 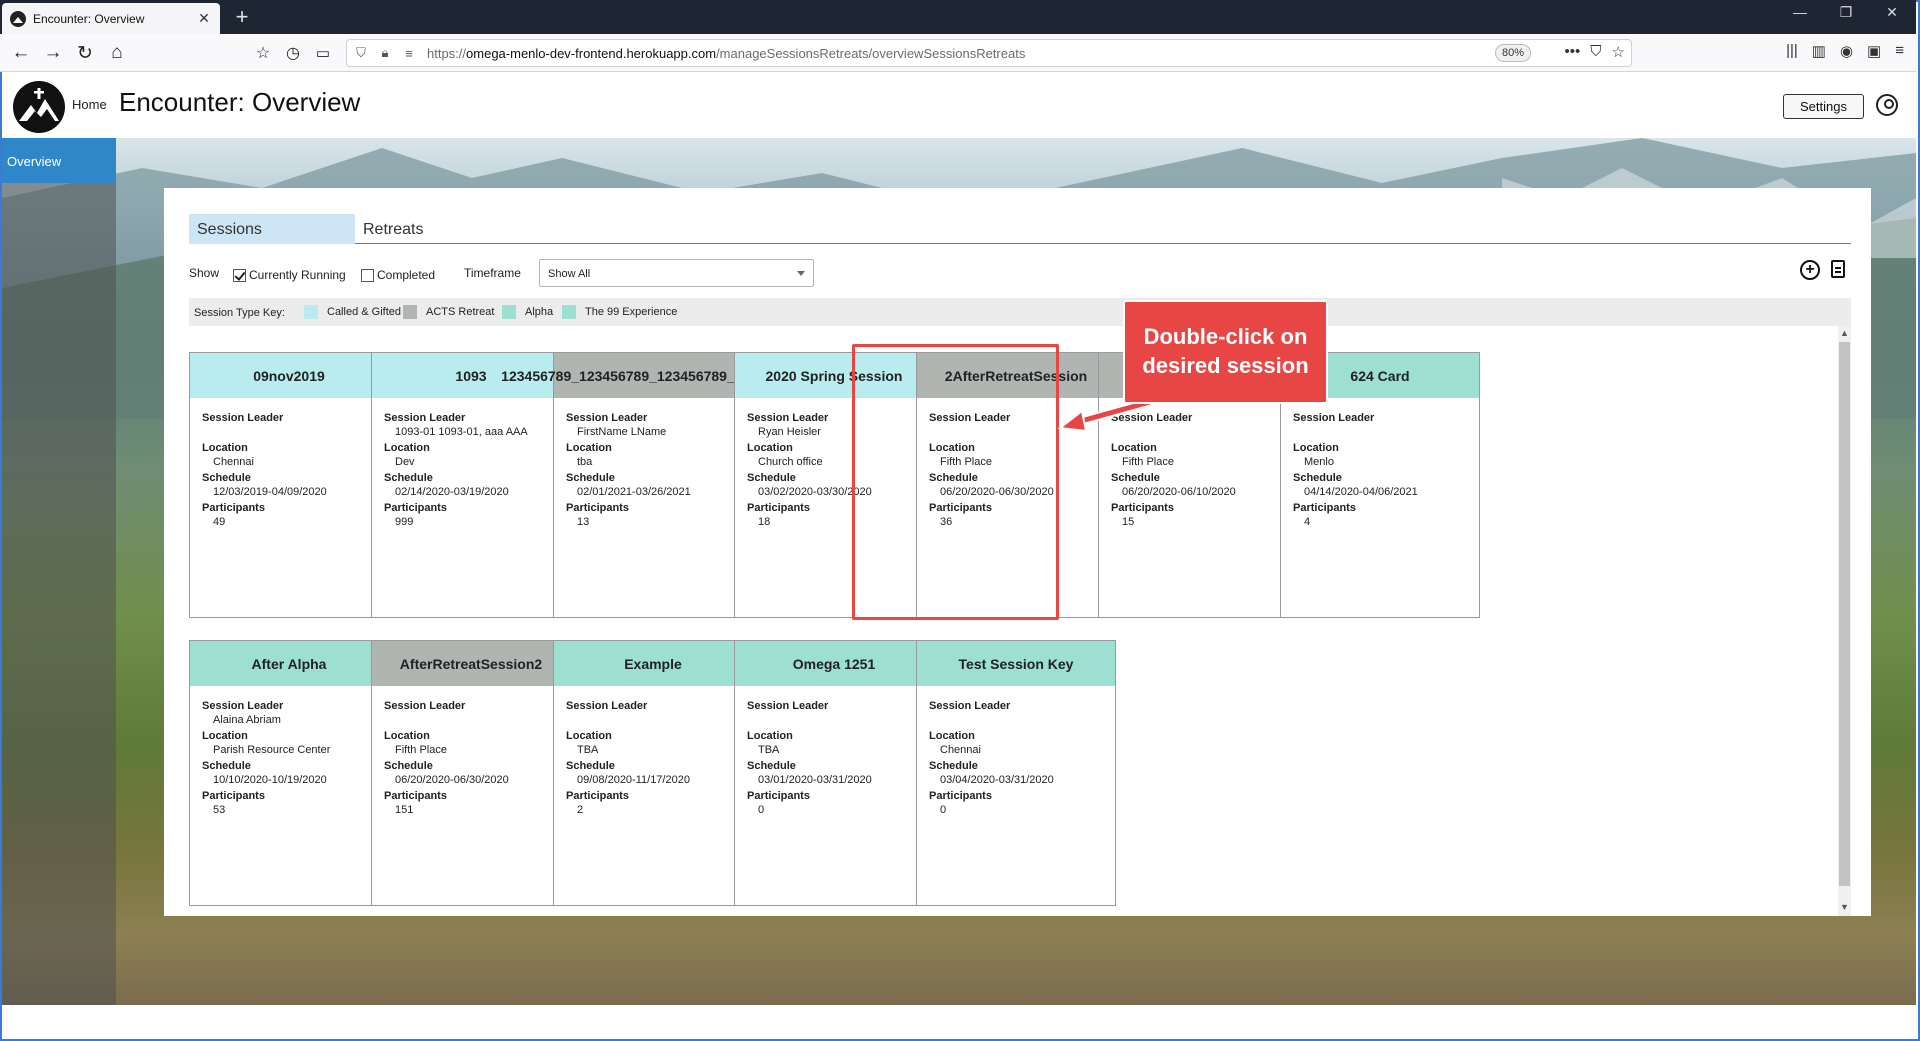 I want to click on session-card-title: 123456789_123456789_123456789_12345678.., so click(x=653, y=375).